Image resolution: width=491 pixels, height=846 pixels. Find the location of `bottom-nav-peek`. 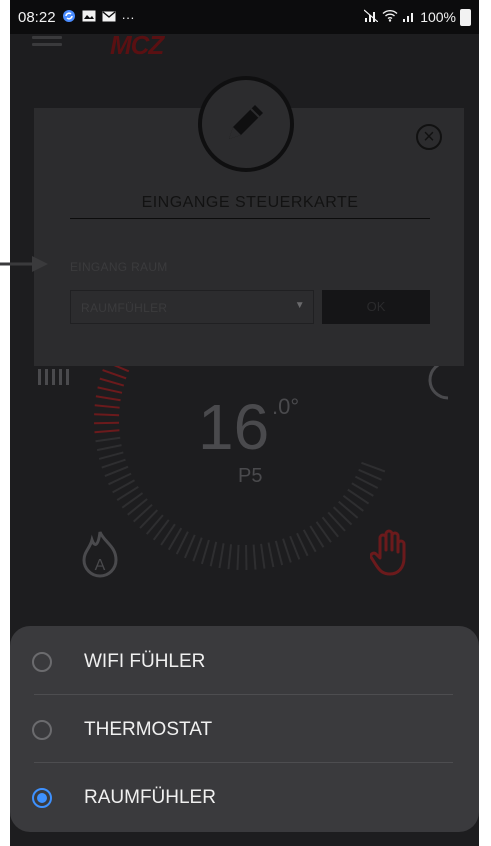

bottom-nav-peek is located at coordinates (244, 839).